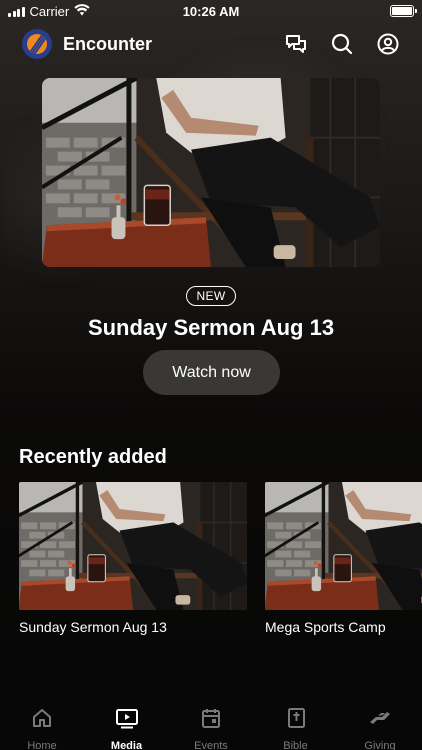  What do you see at coordinates (325, 627) in the screenshot?
I see `media-card-title: Mega Sports Camp` at bounding box center [325, 627].